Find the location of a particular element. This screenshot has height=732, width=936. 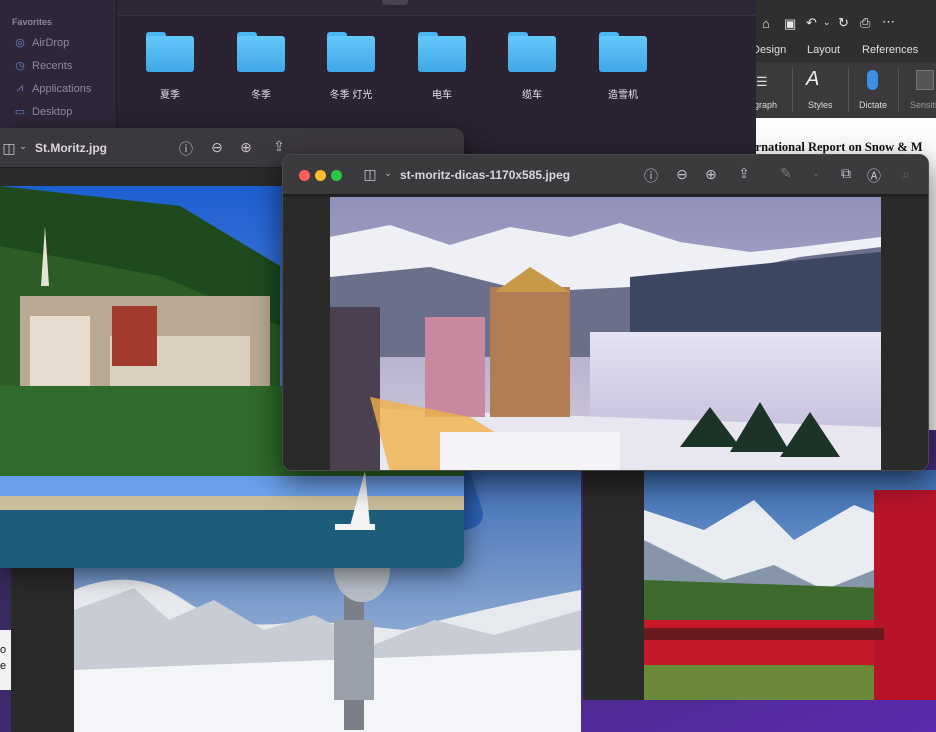

sidebar-item-applications: ⩘ Applications is located at coordinates (52, 88).